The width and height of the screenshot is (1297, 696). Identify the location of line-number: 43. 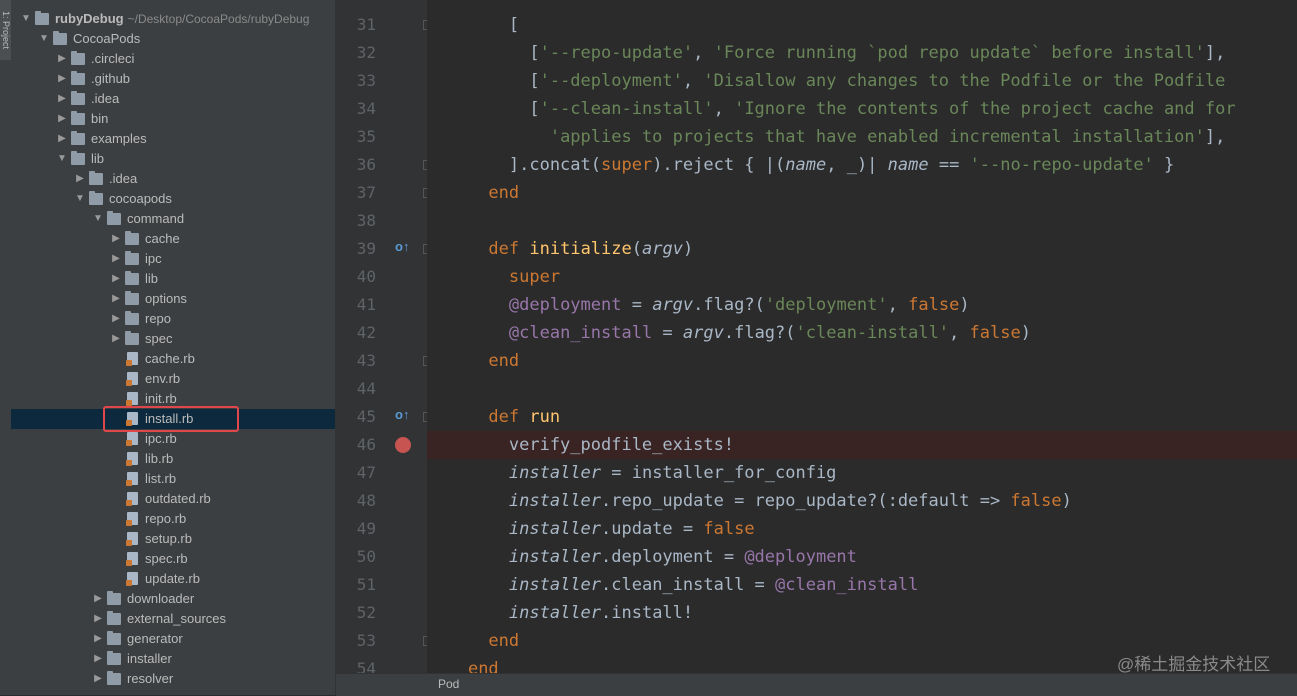
(356, 361).